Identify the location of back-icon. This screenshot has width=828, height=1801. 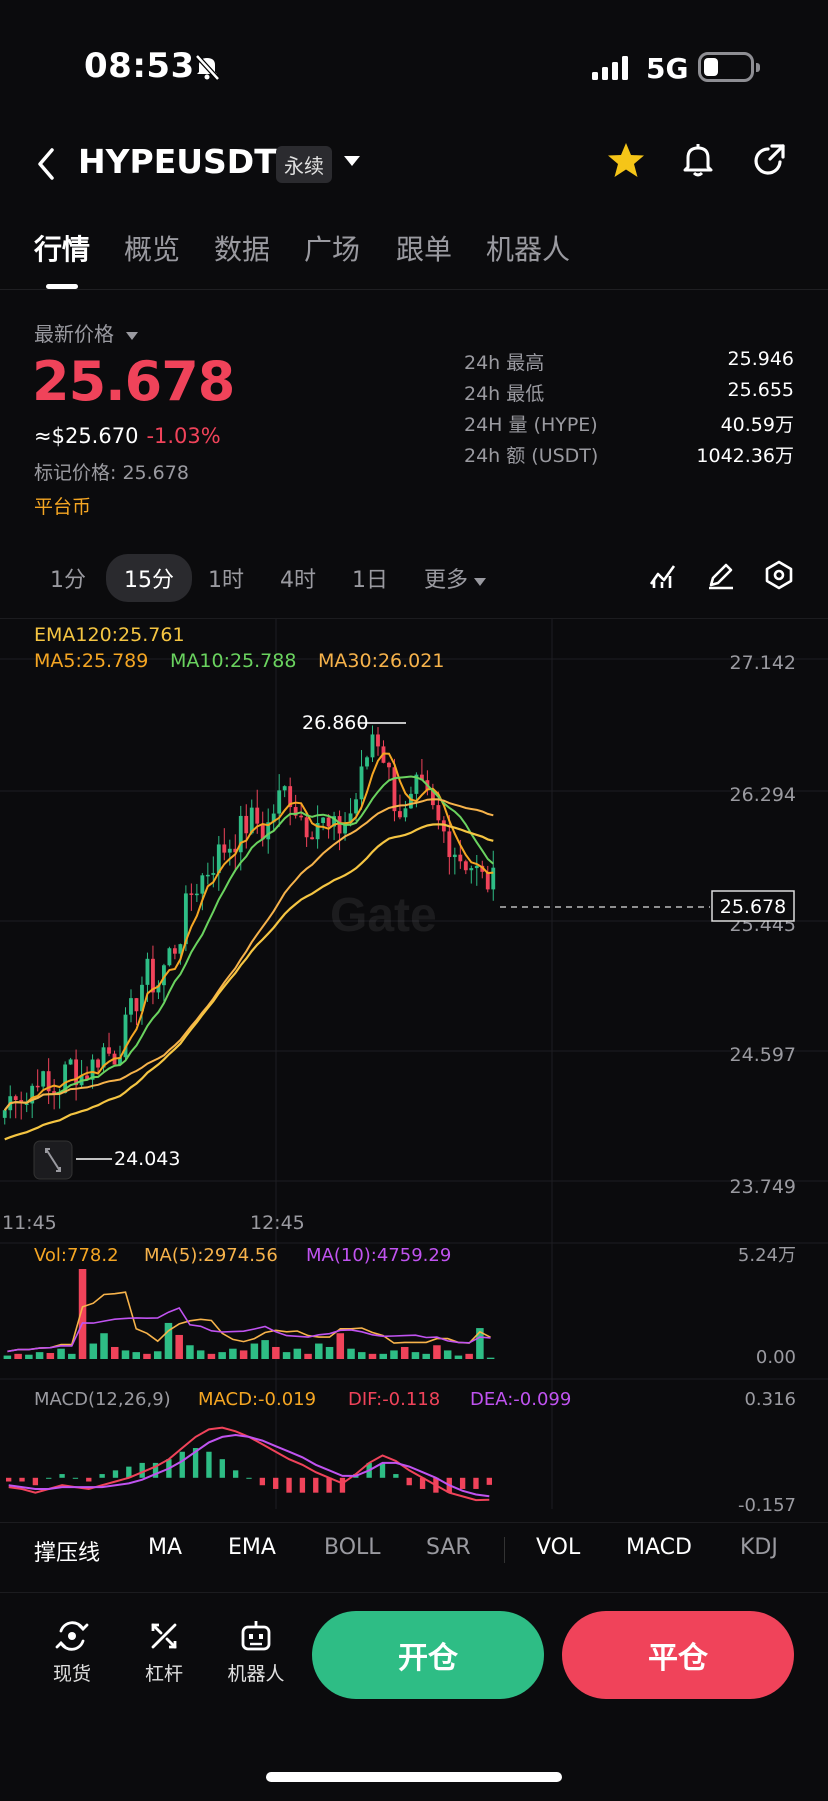
(47, 164).